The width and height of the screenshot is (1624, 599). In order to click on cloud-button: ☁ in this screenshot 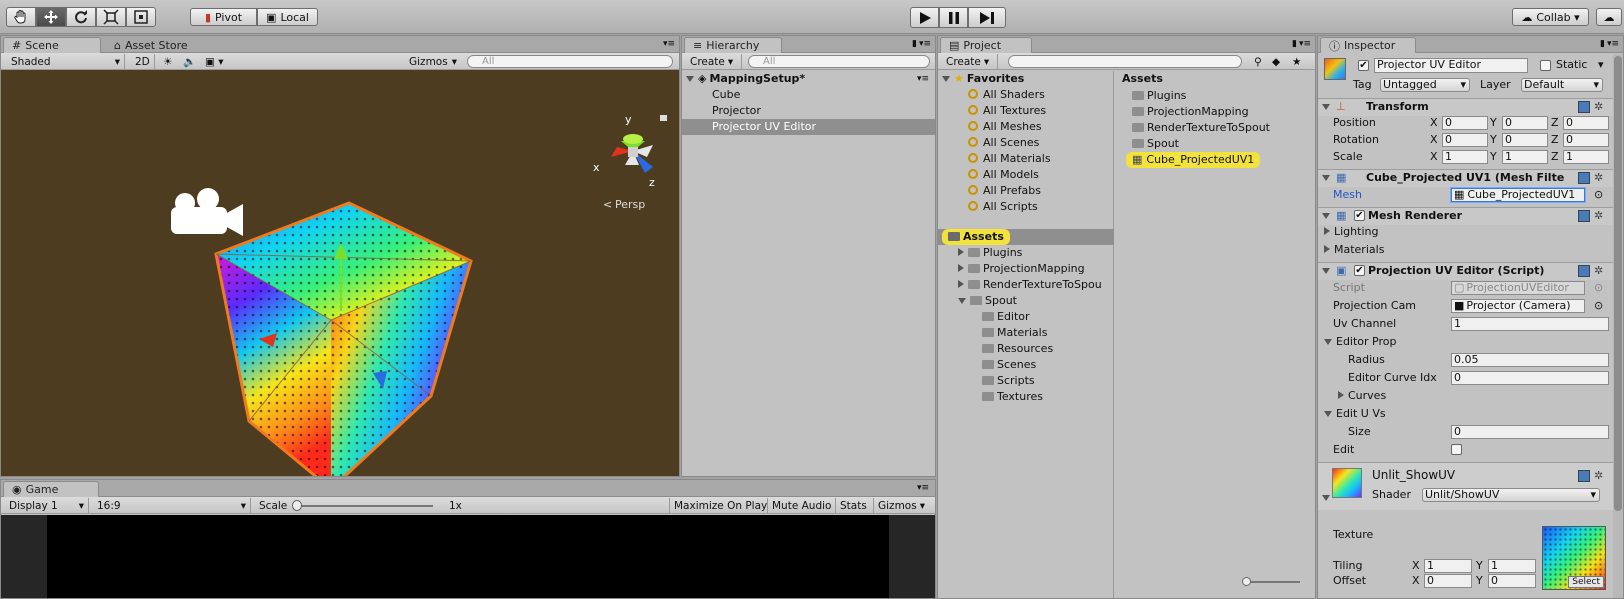, I will do `click(1609, 17)`.